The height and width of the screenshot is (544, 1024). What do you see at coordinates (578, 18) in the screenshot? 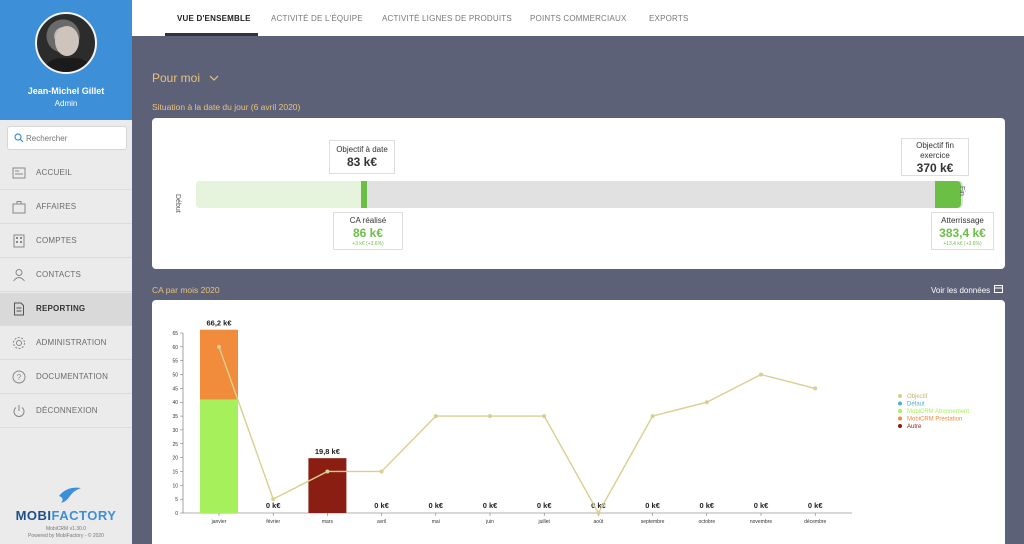
I see `tab-points-commerciaux: POINTS COMMERCIAUX` at bounding box center [578, 18].